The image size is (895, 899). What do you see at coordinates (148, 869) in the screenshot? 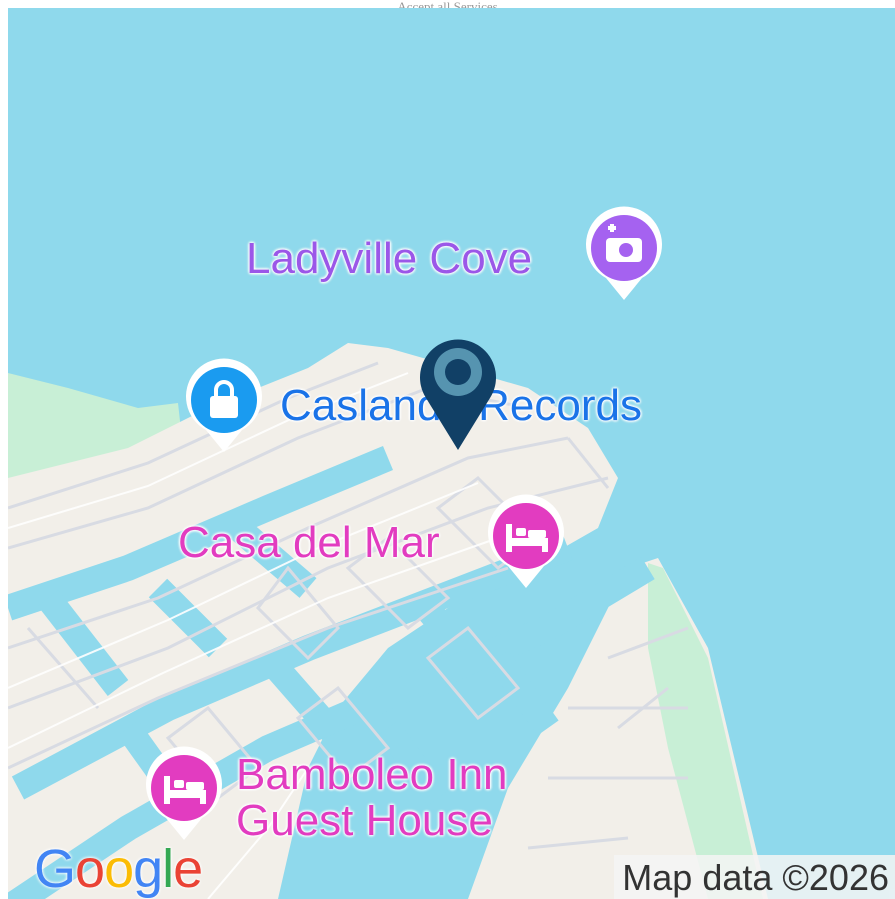
I see `logo-letter: g` at bounding box center [148, 869].